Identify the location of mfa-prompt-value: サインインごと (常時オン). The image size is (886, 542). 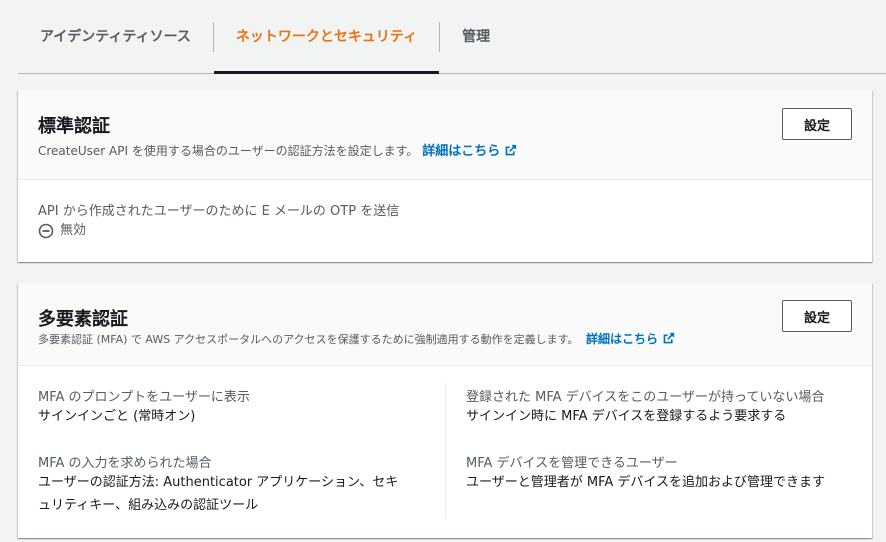
(117, 416).